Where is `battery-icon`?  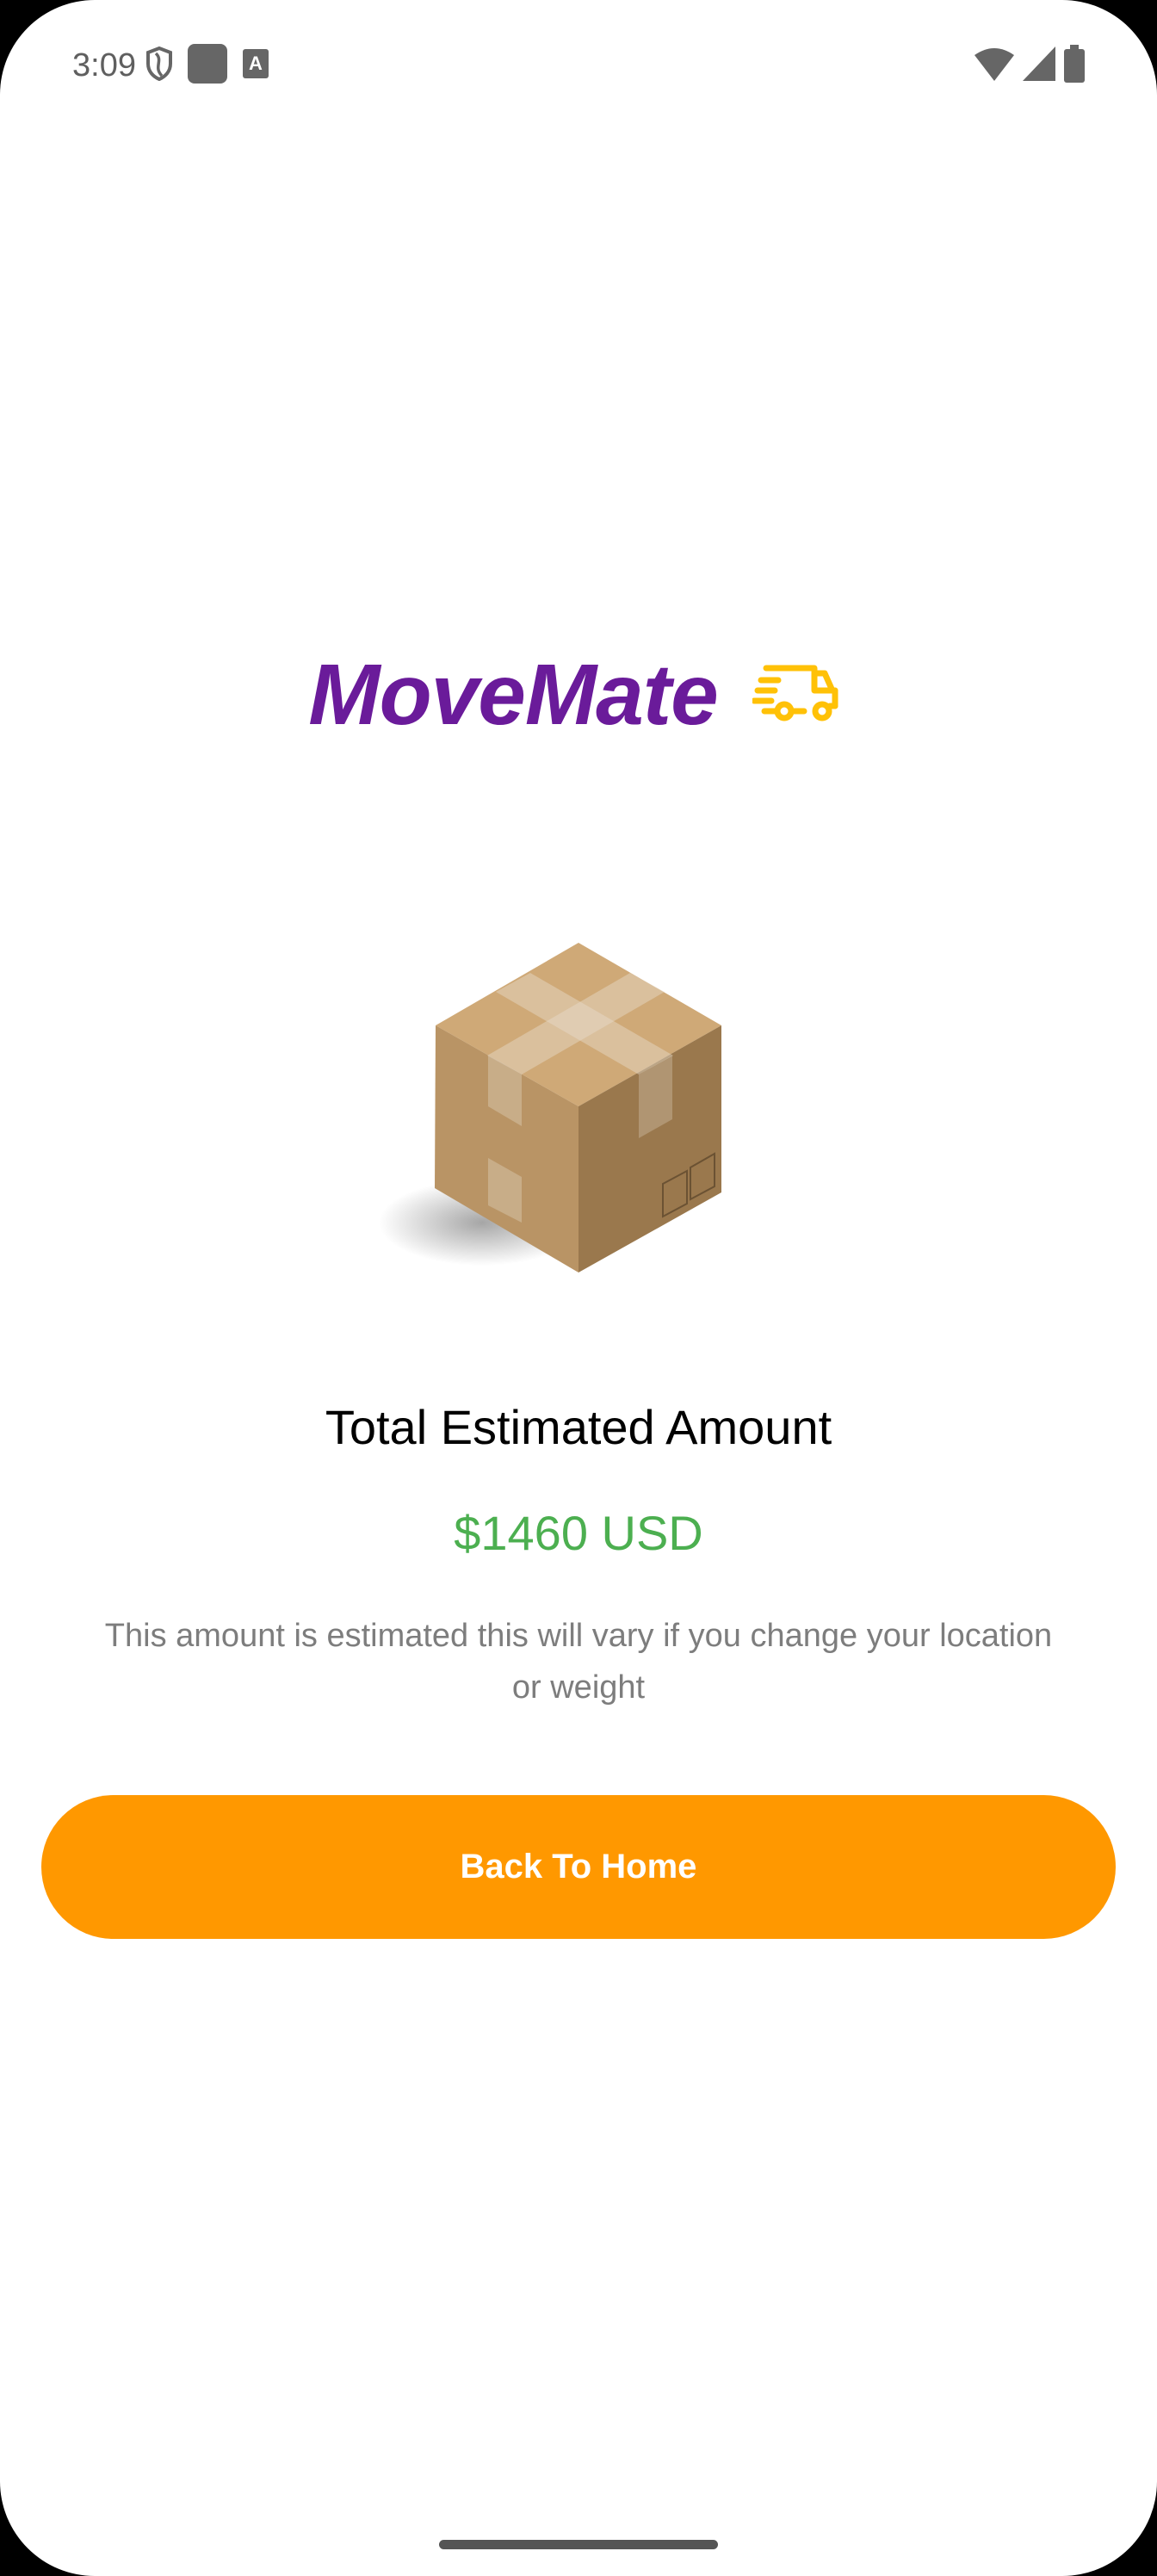 battery-icon is located at coordinates (1075, 65).